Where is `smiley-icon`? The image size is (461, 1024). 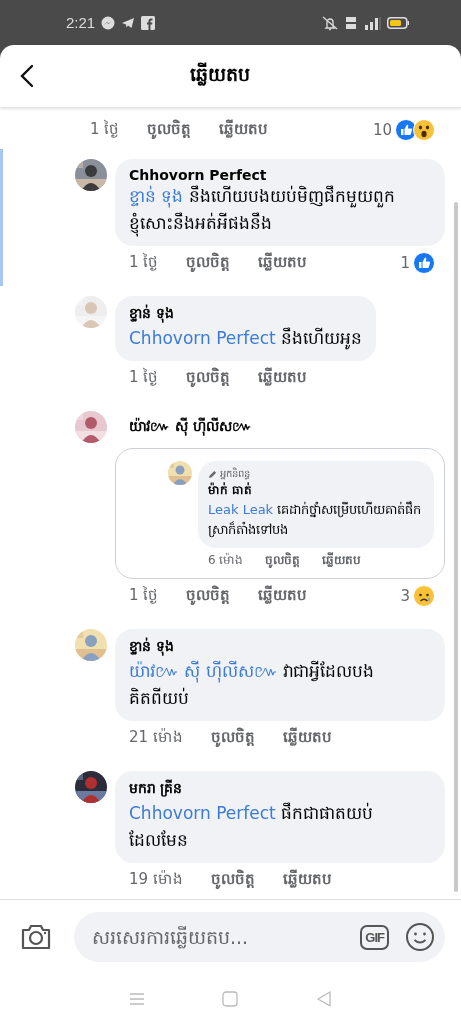
smiley-icon is located at coordinates (420, 937).